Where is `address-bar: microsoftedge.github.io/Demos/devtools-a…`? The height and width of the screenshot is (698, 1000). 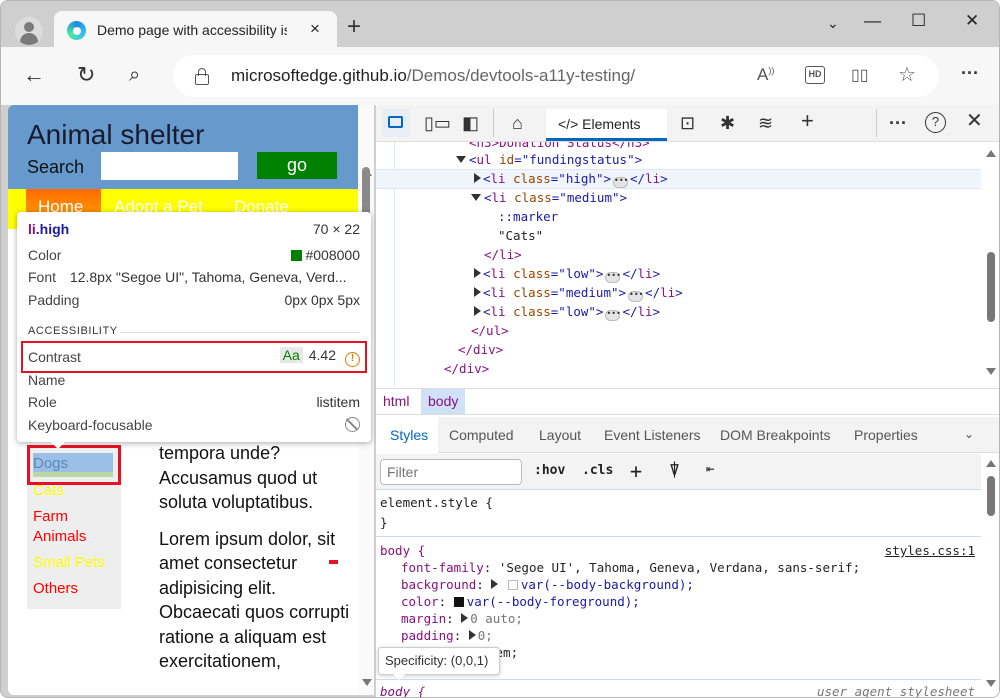
address-bar: microsoftedge.github.io/Demos/devtools-a… is located at coordinates (556, 76).